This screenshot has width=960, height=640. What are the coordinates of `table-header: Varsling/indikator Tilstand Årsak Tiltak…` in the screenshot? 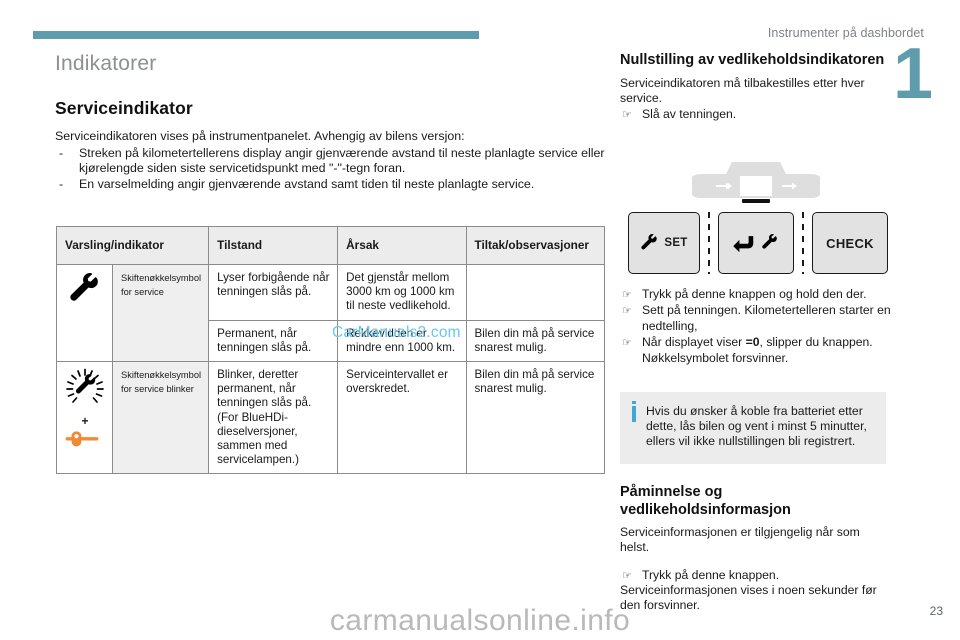 It's located at (330, 245).